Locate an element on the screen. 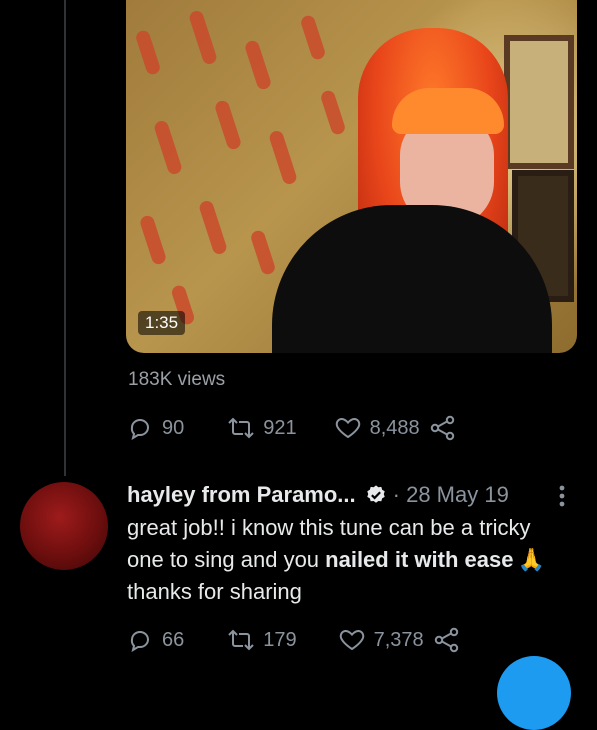 Image resolution: width=597 pixels, height=730 pixels. reply-text-part2: thanks for sharing is located at coordinates (214, 591).